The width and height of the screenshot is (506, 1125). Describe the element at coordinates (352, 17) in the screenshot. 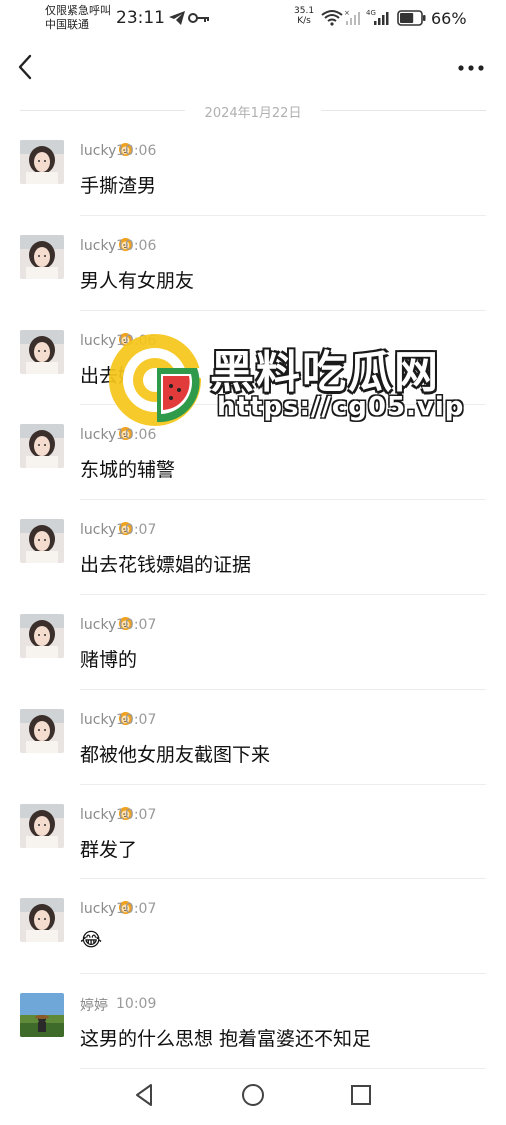

I see `signal-icon-sim1: ×` at that location.